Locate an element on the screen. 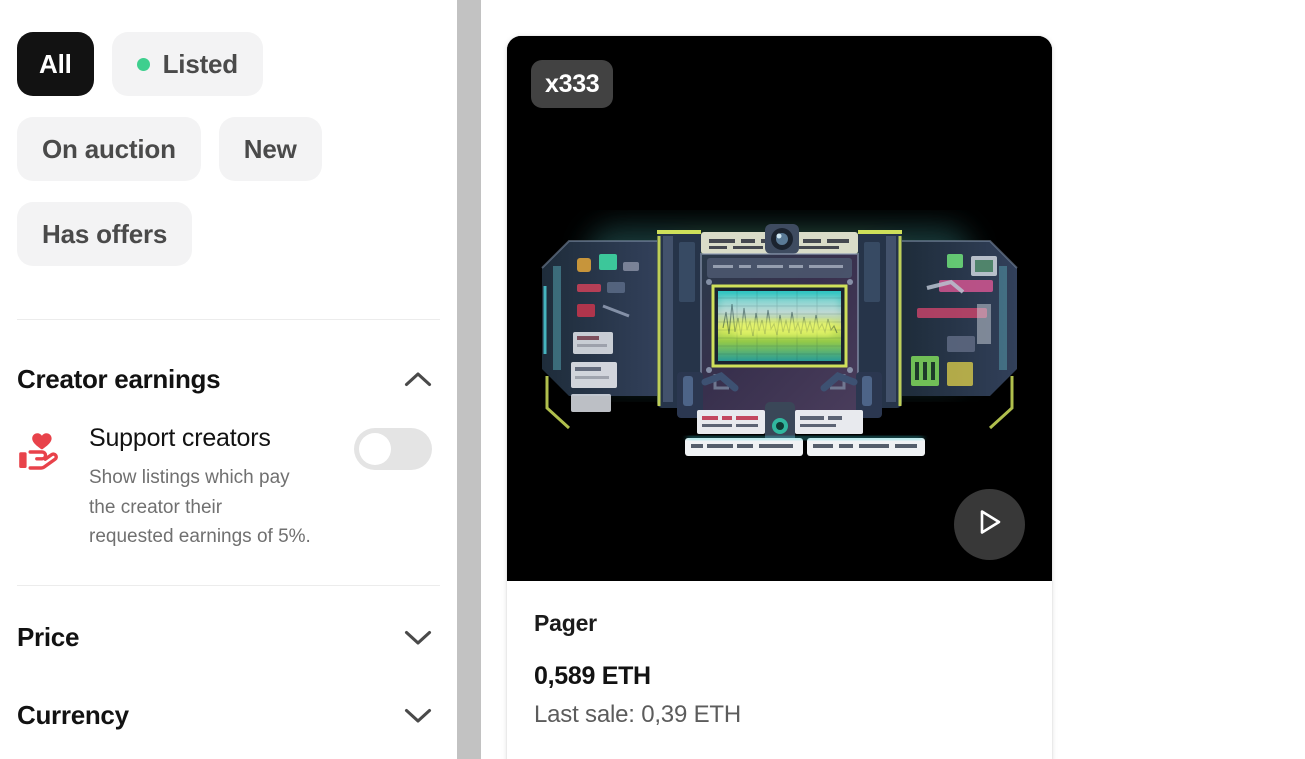 Image resolution: width=1305 pixels, height=759 pixels. filter-chip-has-offers: Has offers is located at coordinates (105, 234).